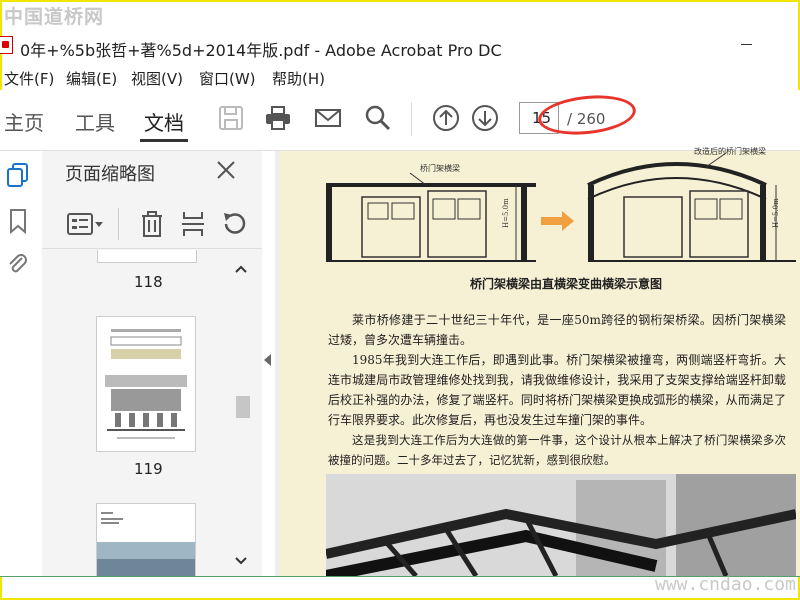 The width and height of the screenshot is (800, 600). Describe the element at coordinates (18, 175) in the screenshot. I see `page-thumbnails-icon` at that location.